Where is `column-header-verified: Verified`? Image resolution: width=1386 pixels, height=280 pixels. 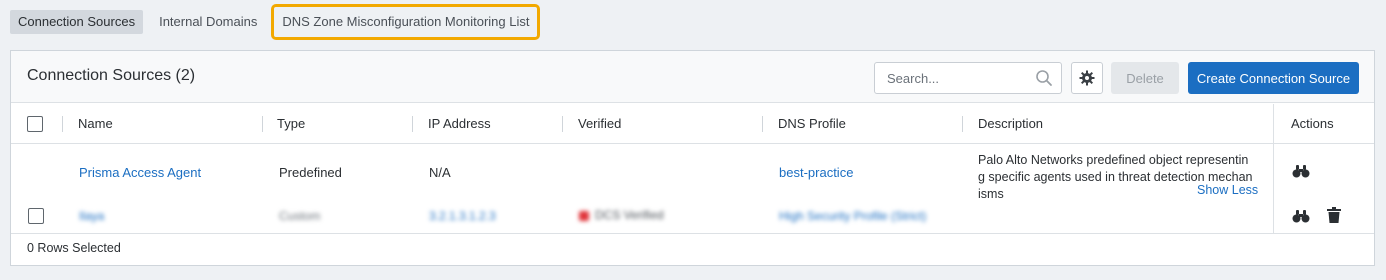 column-header-verified: Verified is located at coordinates (599, 124).